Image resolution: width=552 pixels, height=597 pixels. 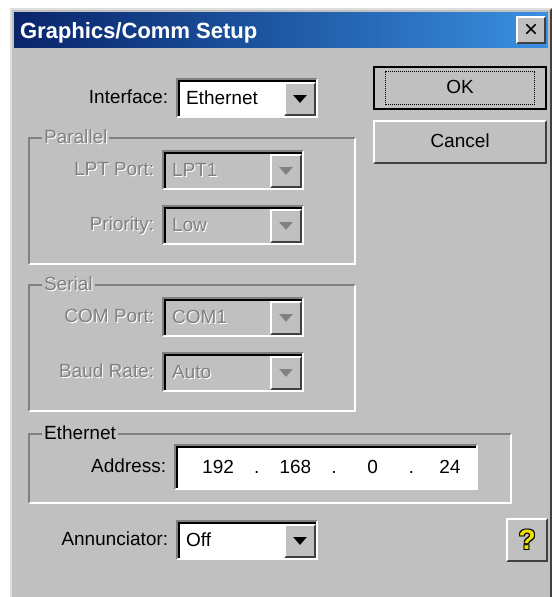 I want to click on group-title: Ethernet, so click(x=80, y=434).